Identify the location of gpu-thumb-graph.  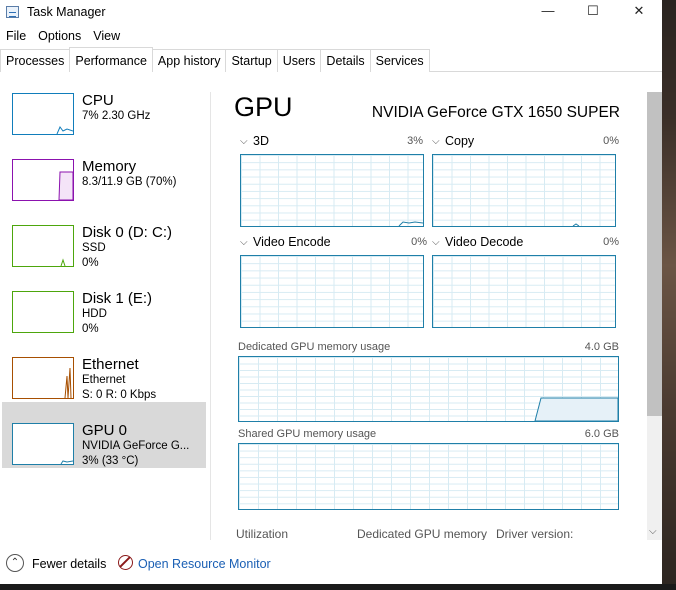
(67, 462).